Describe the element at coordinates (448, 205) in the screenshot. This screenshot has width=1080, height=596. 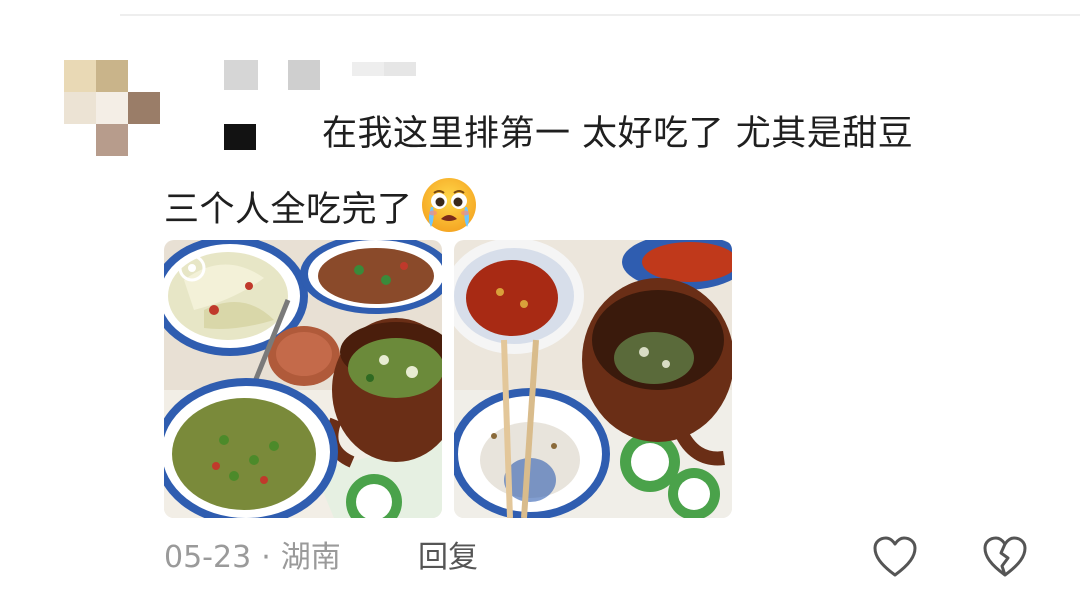
I see `crying-face-emoji-icon` at that location.